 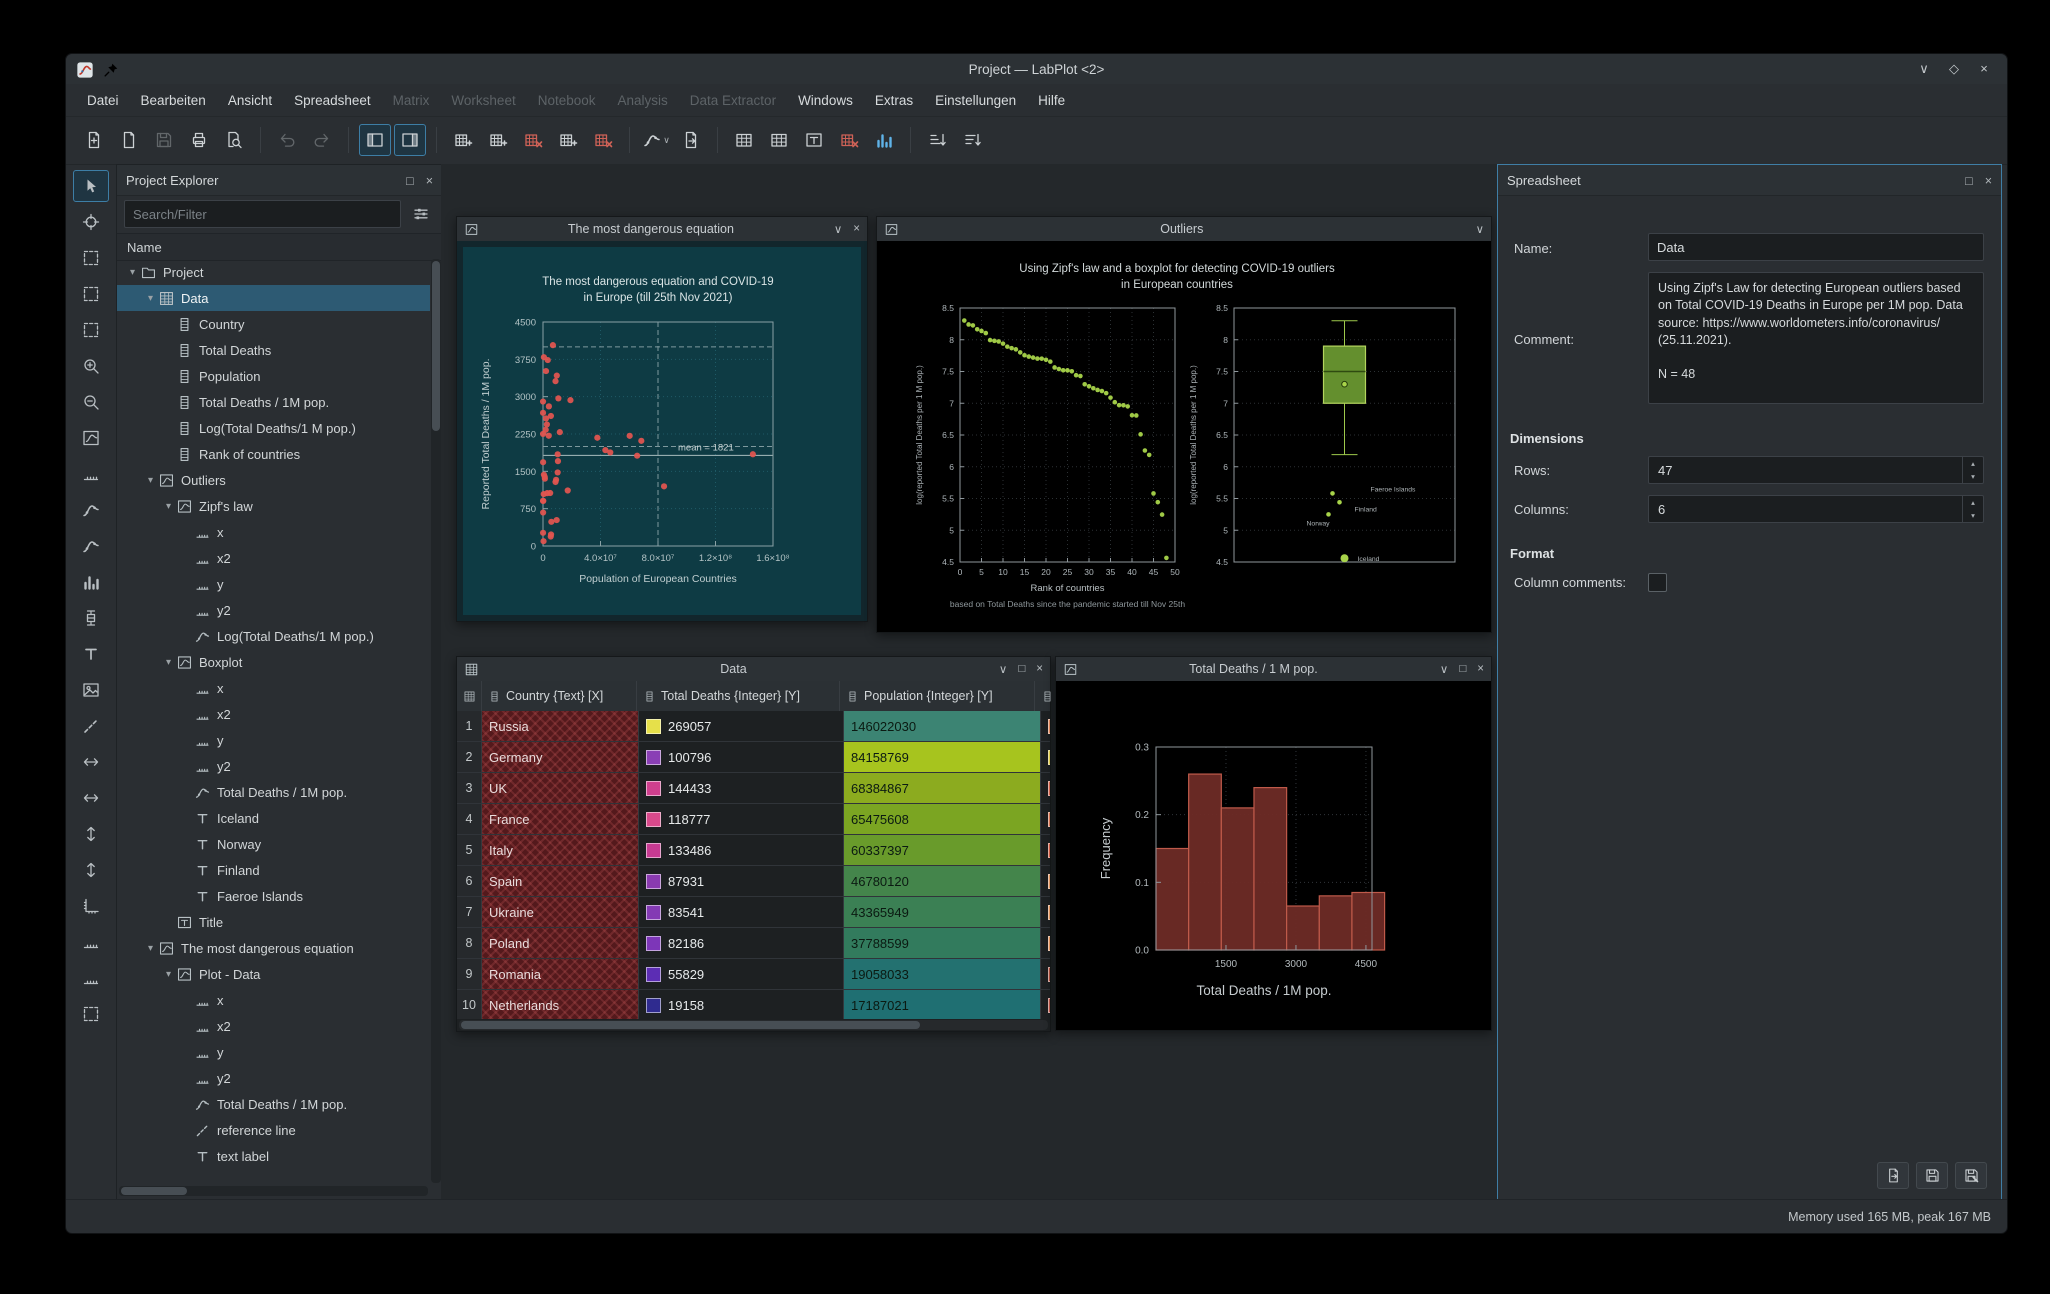 What do you see at coordinates (273, 714) in the screenshot?
I see `tree-item-x2: x2` at bounding box center [273, 714].